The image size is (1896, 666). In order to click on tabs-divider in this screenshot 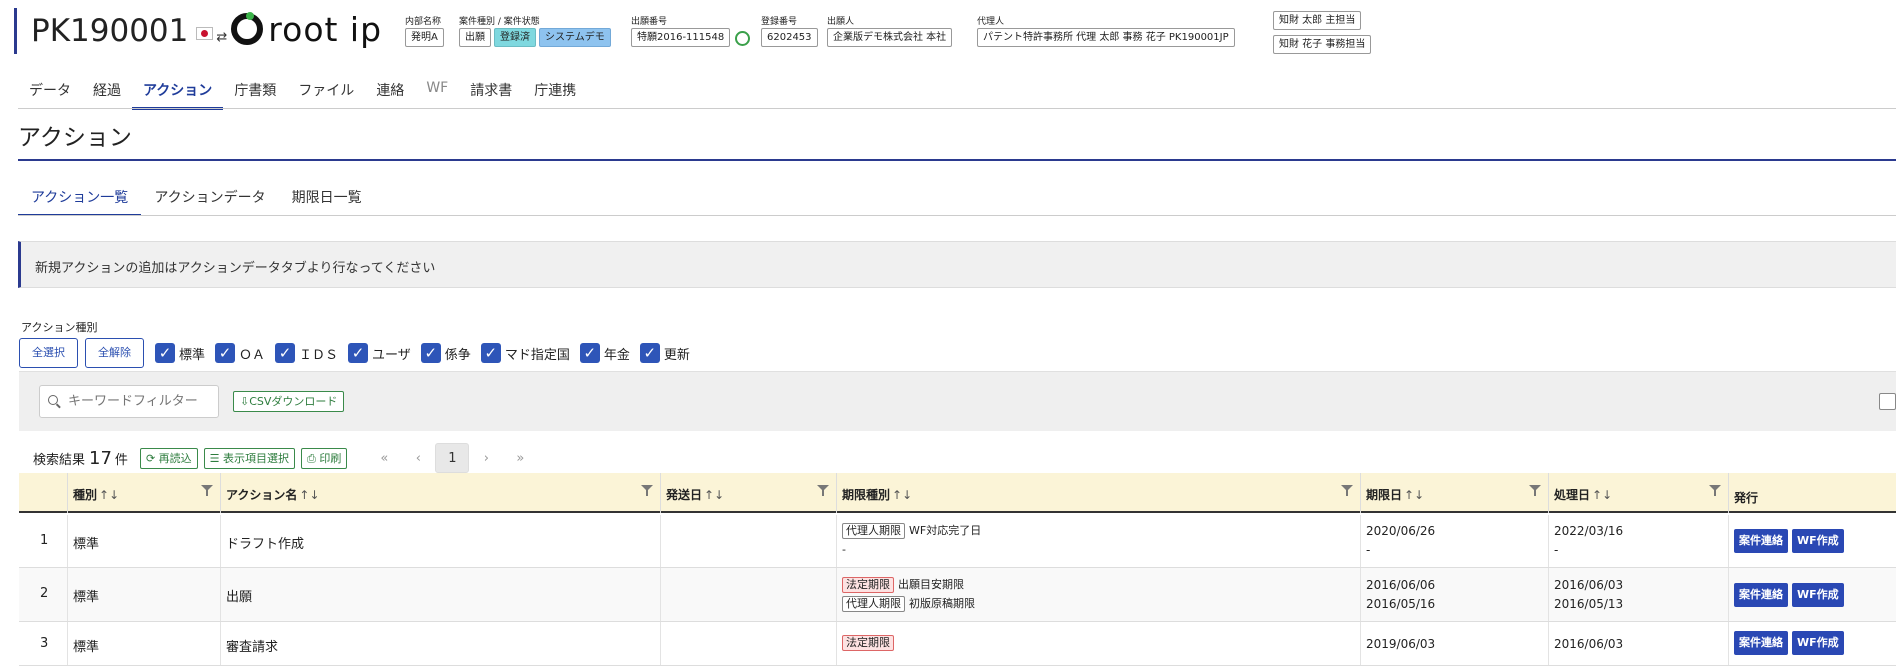, I will do `click(957, 108)`.